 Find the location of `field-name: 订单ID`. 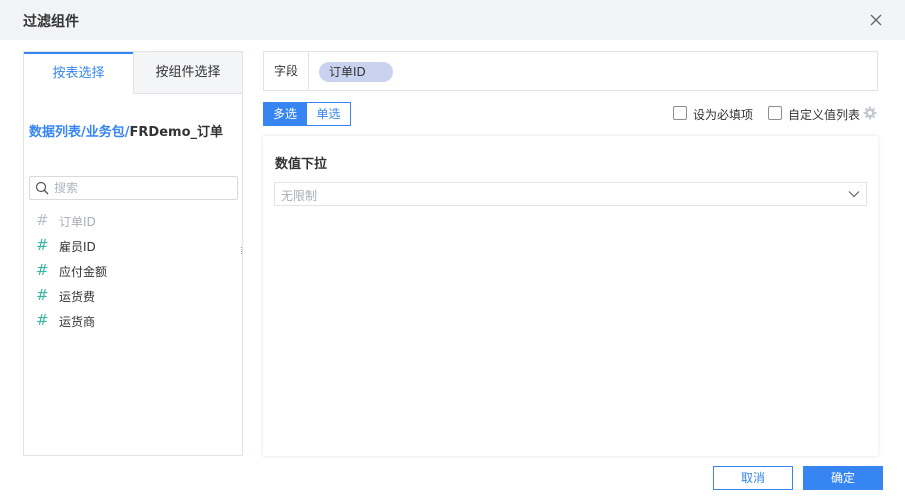

field-name: 订单ID is located at coordinates (77, 222).